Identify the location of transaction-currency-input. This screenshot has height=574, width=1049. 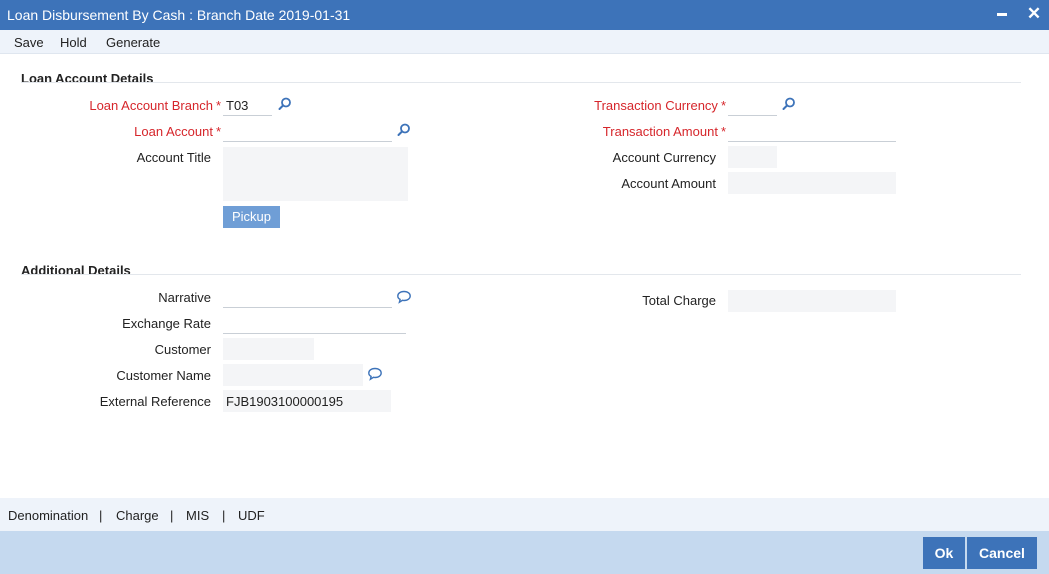
(752, 105).